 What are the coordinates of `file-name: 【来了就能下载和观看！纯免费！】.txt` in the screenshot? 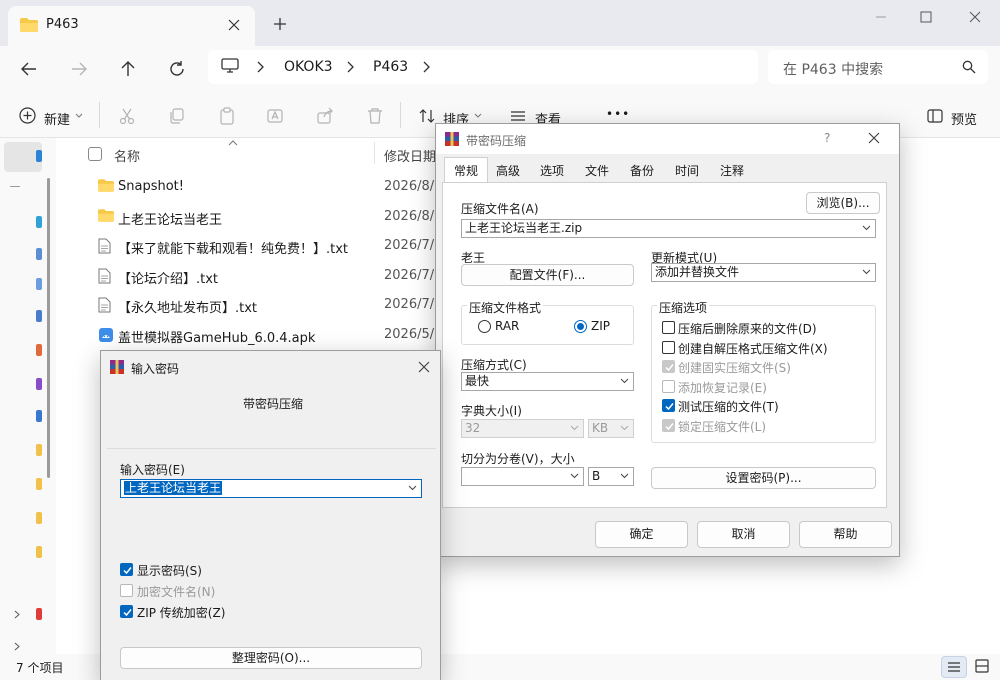 It's located at (233, 247).